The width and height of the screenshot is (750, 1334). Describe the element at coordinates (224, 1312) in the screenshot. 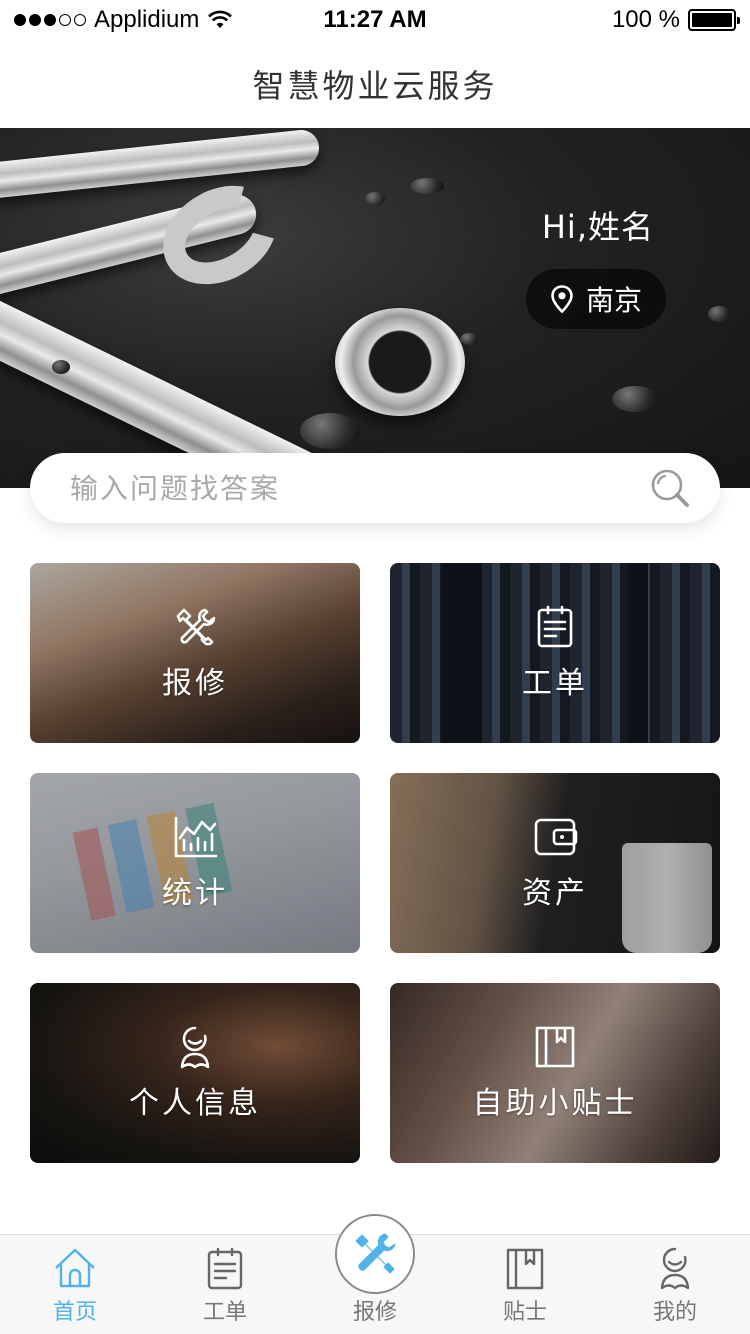

I see `tab-label: 工单` at that location.